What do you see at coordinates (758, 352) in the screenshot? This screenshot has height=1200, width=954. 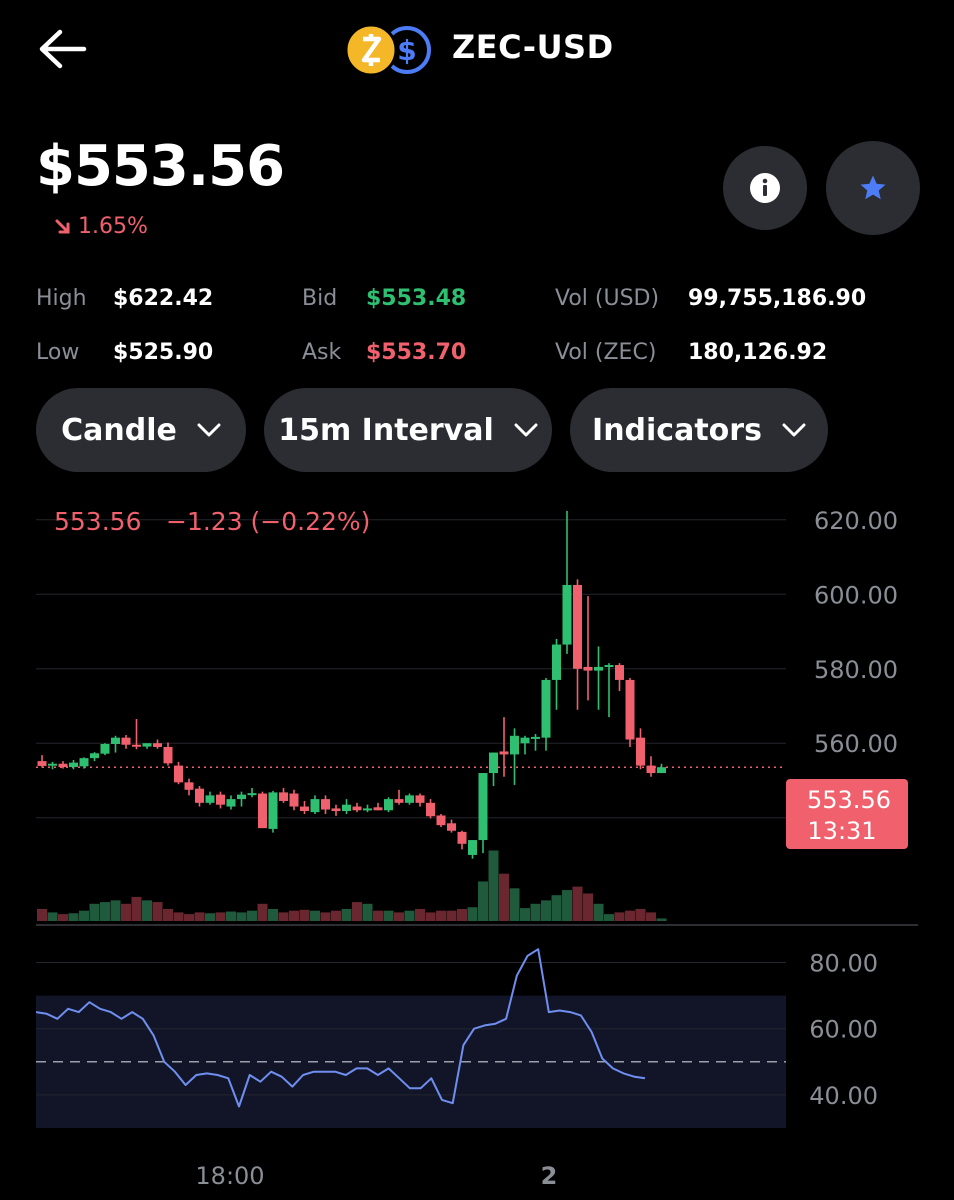 I see `stat-vol-zec-value: 180,126.92` at bounding box center [758, 352].